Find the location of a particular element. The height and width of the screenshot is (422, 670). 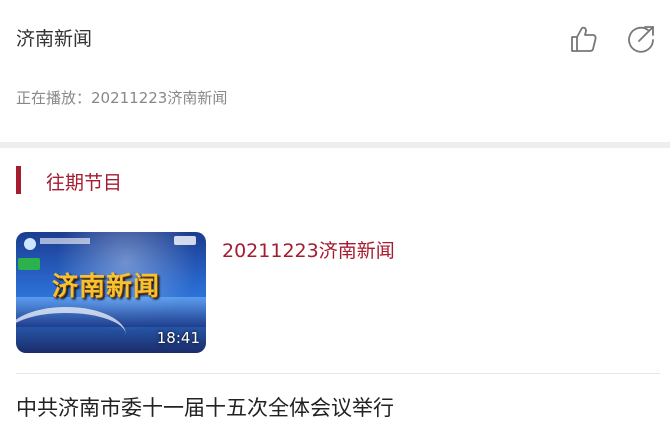

channel-logo-icon is located at coordinates (30, 244).